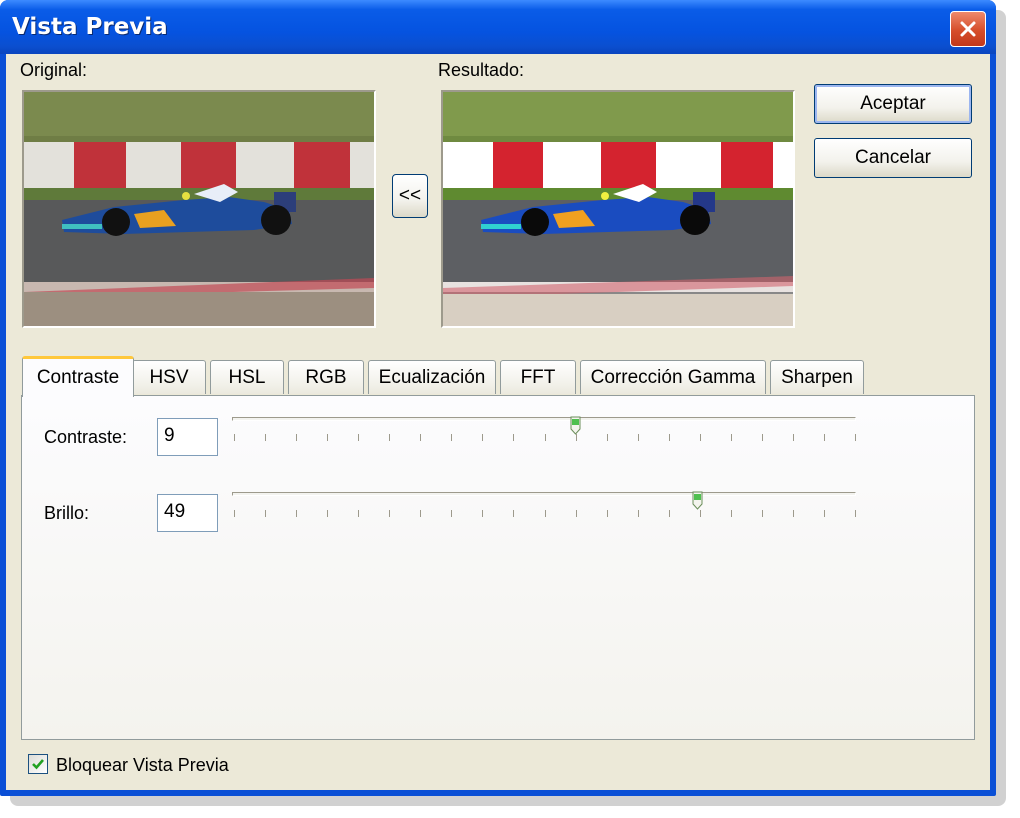  What do you see at coordinates (187, 513) in the screenshot?
I see `brightness-input: 49` at bounding box center [187, 513].